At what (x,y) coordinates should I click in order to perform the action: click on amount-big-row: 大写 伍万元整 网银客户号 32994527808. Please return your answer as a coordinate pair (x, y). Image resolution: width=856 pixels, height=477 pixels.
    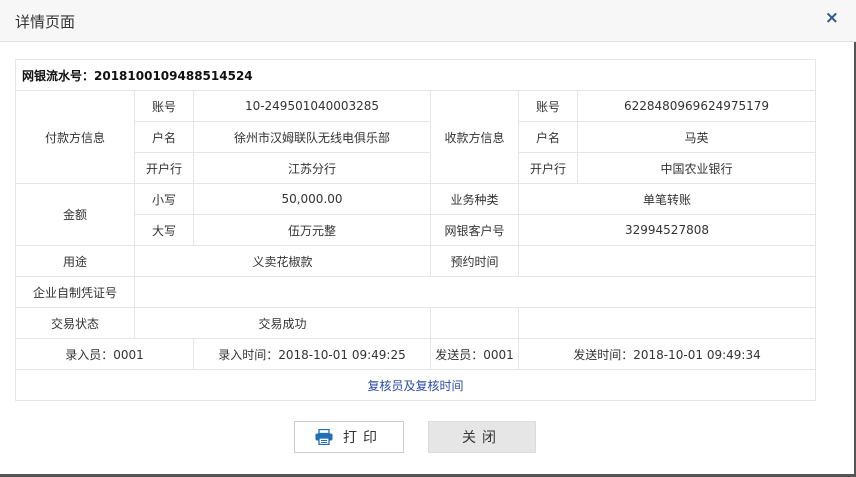
    Looking at the image, I should click on (416, 230).